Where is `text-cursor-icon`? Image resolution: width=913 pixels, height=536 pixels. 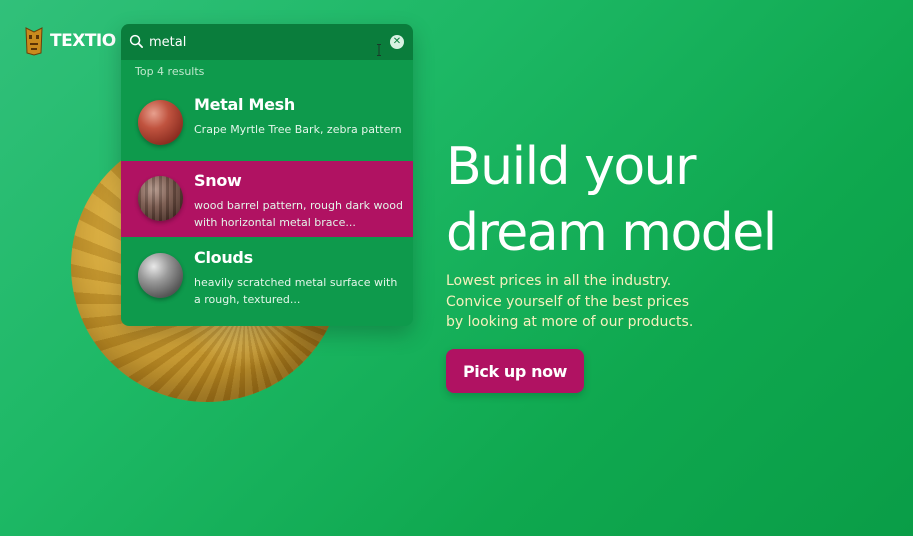
text-cursor-icon is located at coordinates (379, 50).